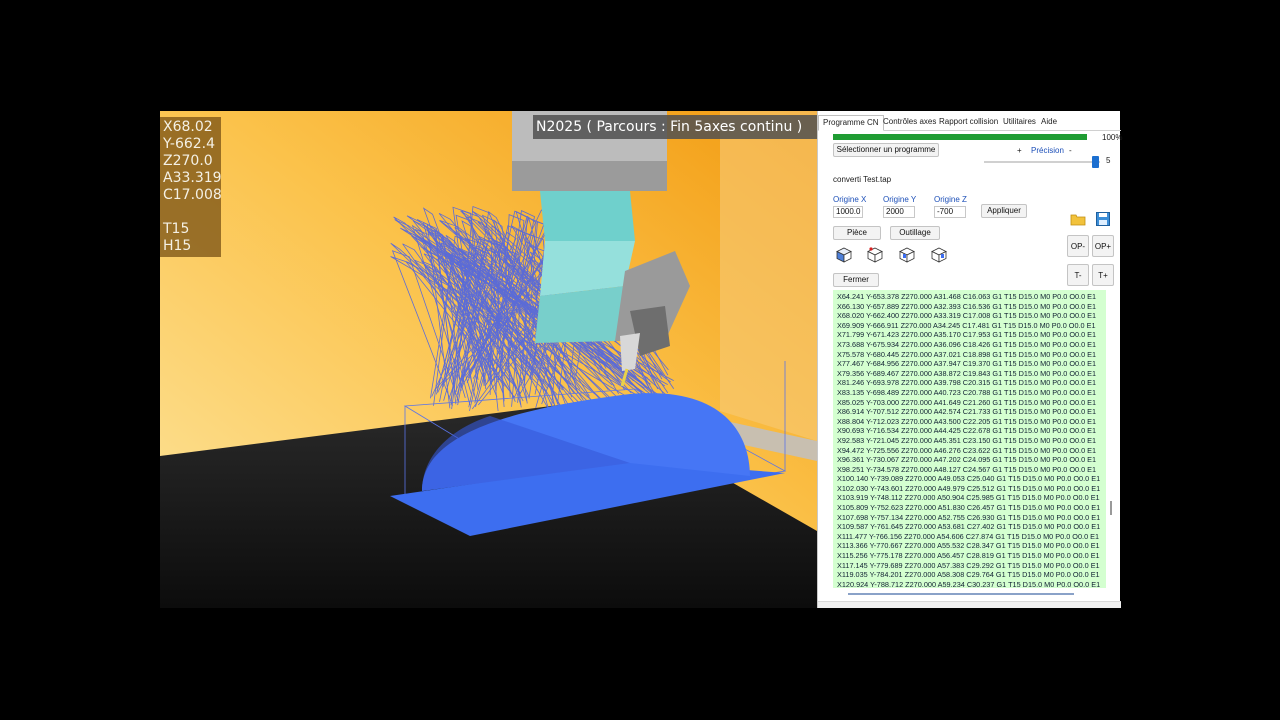 This screenshot has height=720, width=1280. Describe the element at coordinates (192, 178) in the screenshot. I see `coord-a: A33.319` at that location.